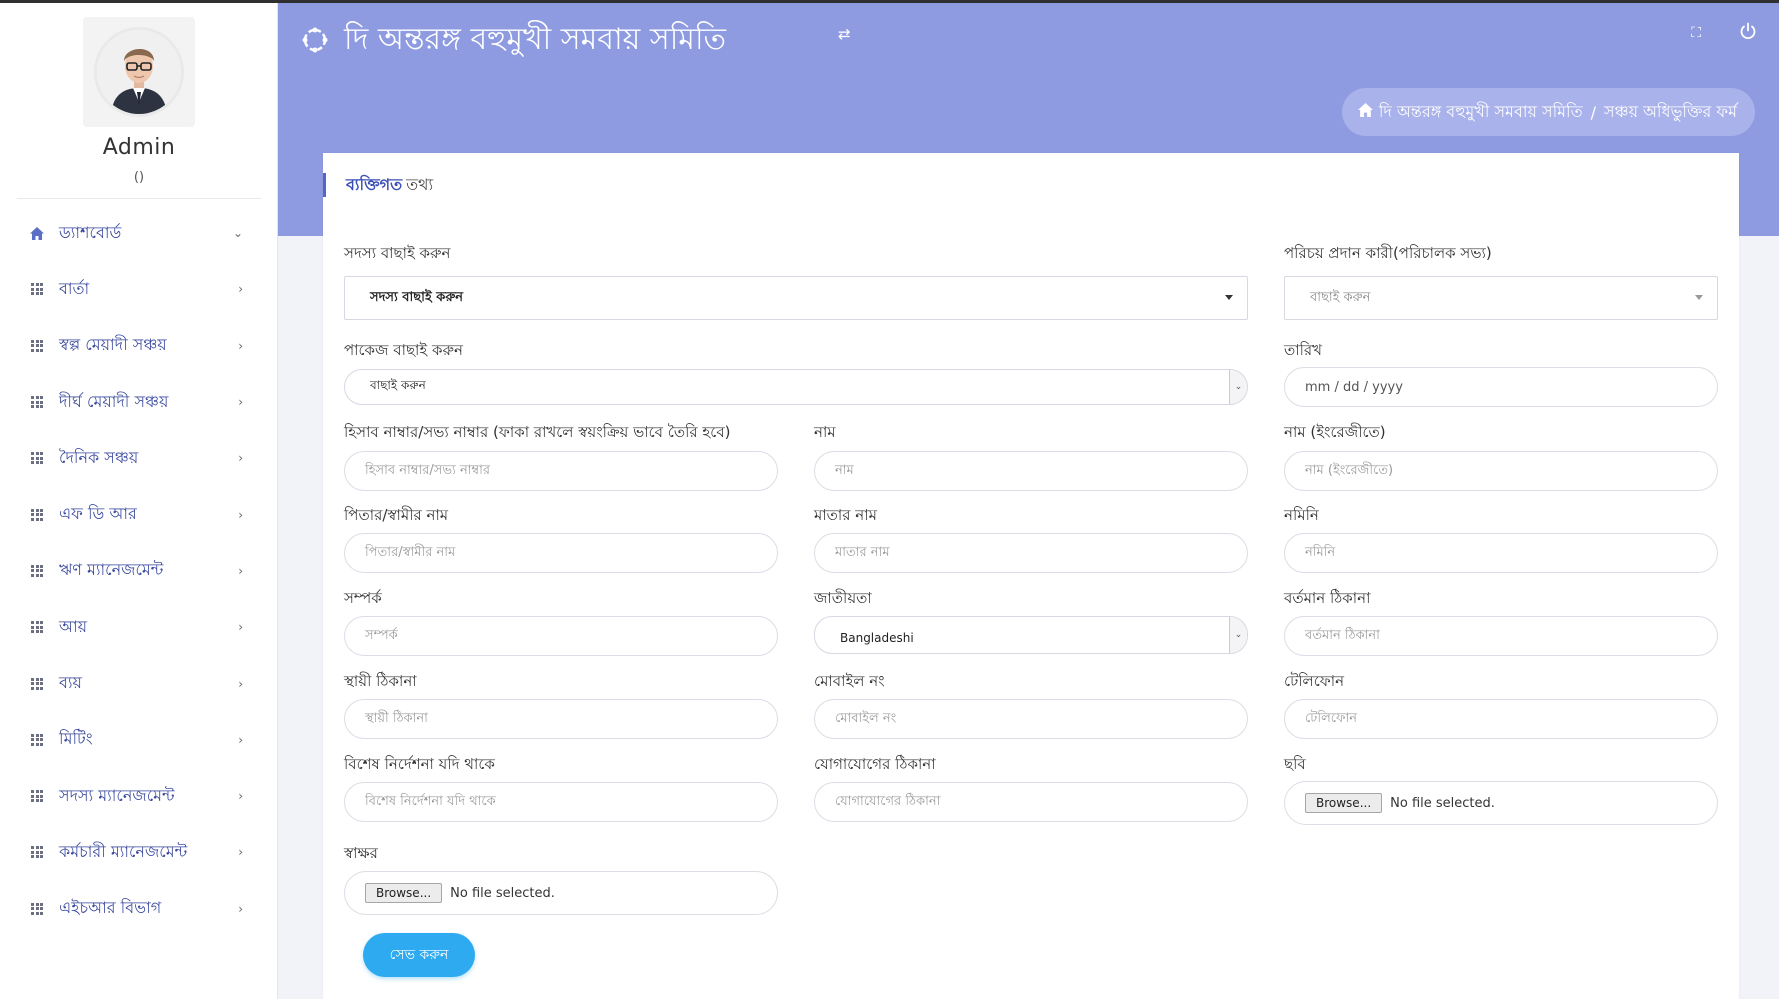  What do you see at coordinates (139, 458) in the screenshot?
I see `sidebar-item-daily-savings: দৈনিক সঞ্চয় ›` at bounding box center [139, 458].